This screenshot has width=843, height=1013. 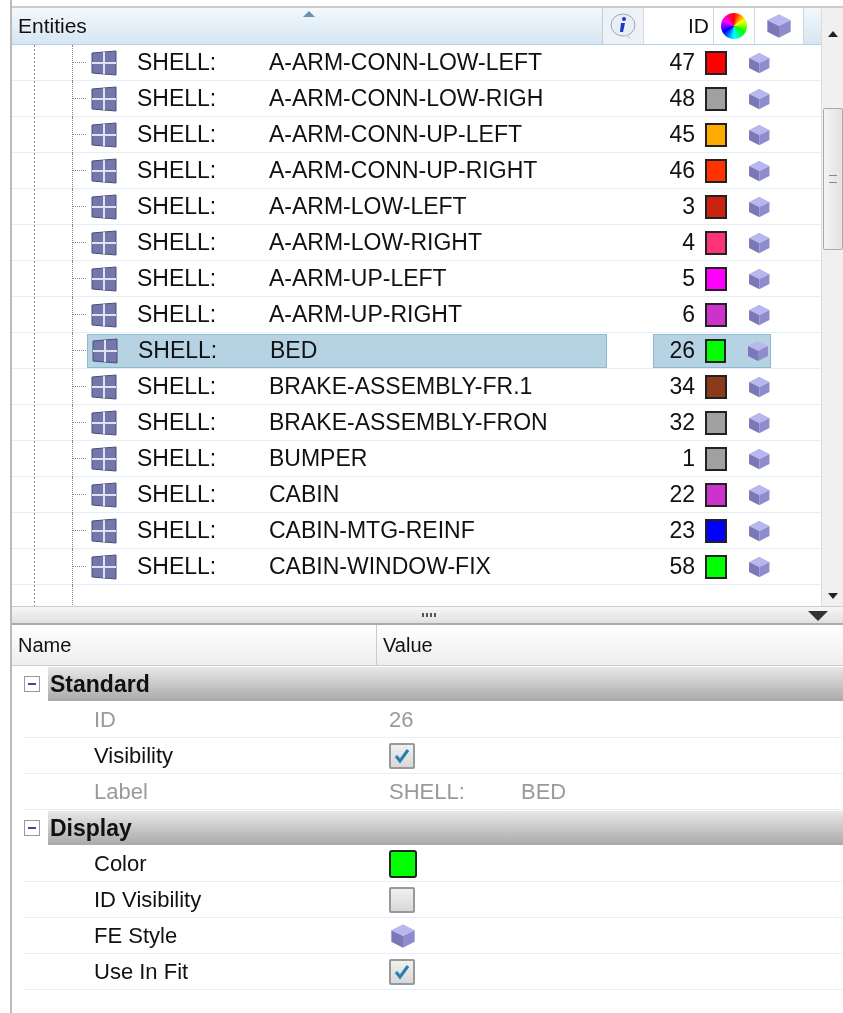 What do you see at coordinates (688, 206) in the screenshot?
I see `id-cell-text: 3` at bounding box center [688, 206].